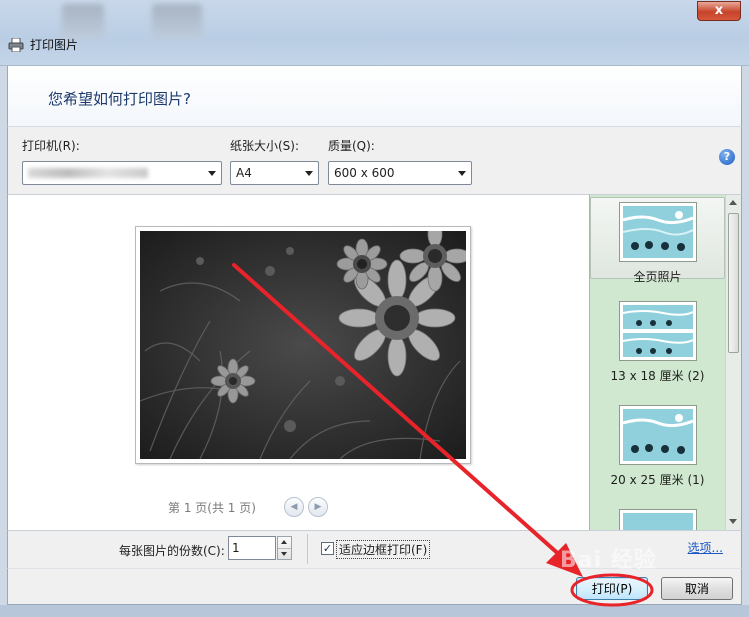 Image resolution: width=749 pixels, height=617 pixels. Describe the element at coordinates (383, 549) in the screenshot. I see `fit-frame-label: 适应边框打印(F)` at that location.